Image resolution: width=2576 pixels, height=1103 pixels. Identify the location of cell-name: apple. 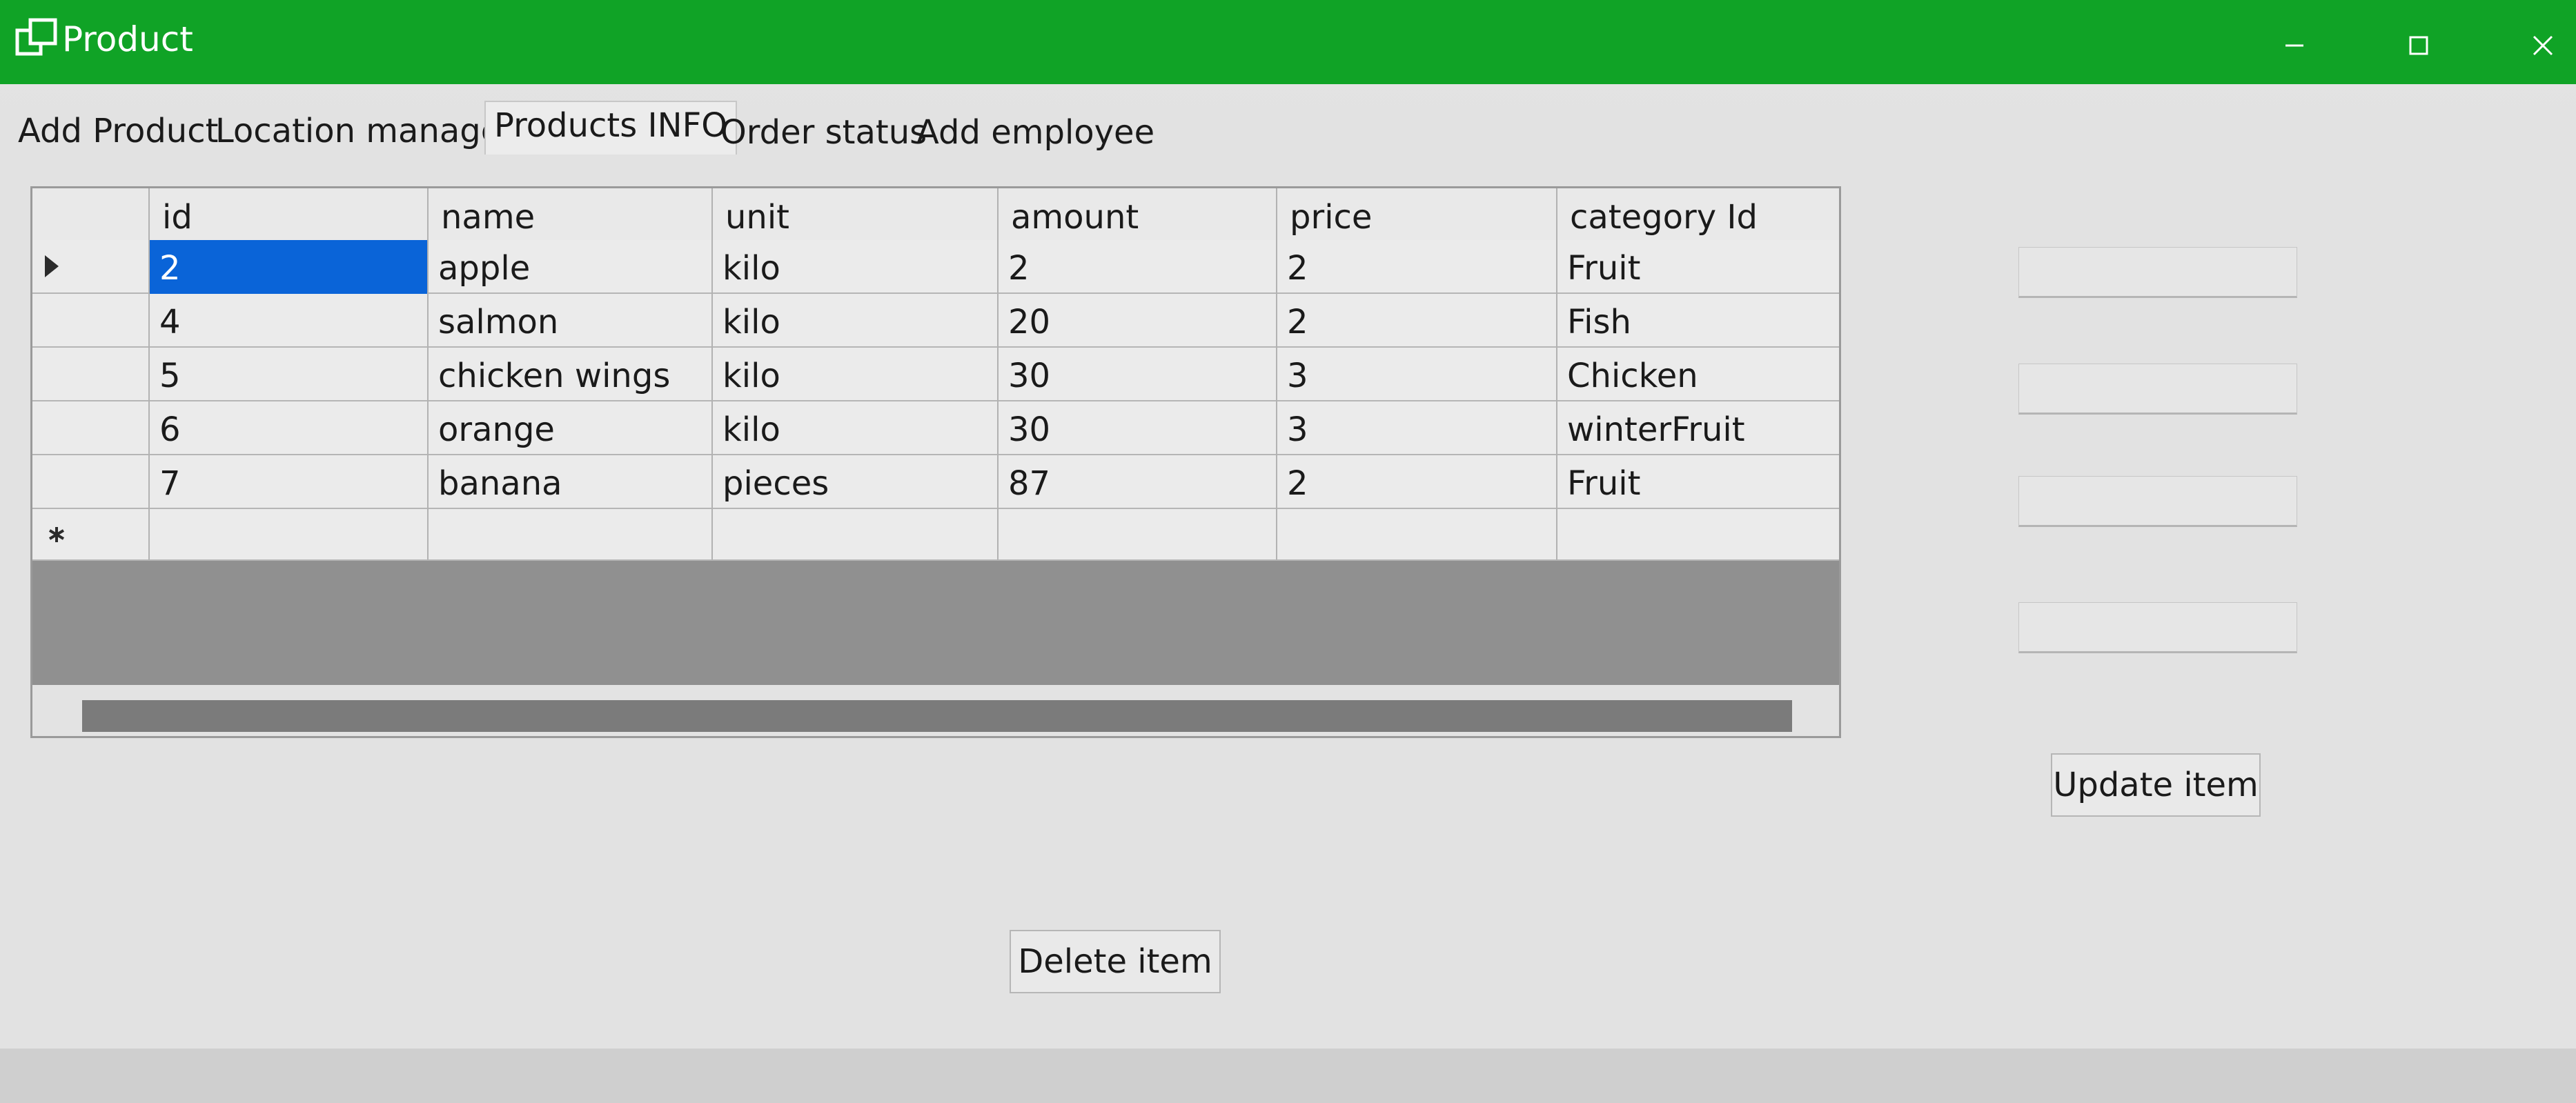
(571, 267).